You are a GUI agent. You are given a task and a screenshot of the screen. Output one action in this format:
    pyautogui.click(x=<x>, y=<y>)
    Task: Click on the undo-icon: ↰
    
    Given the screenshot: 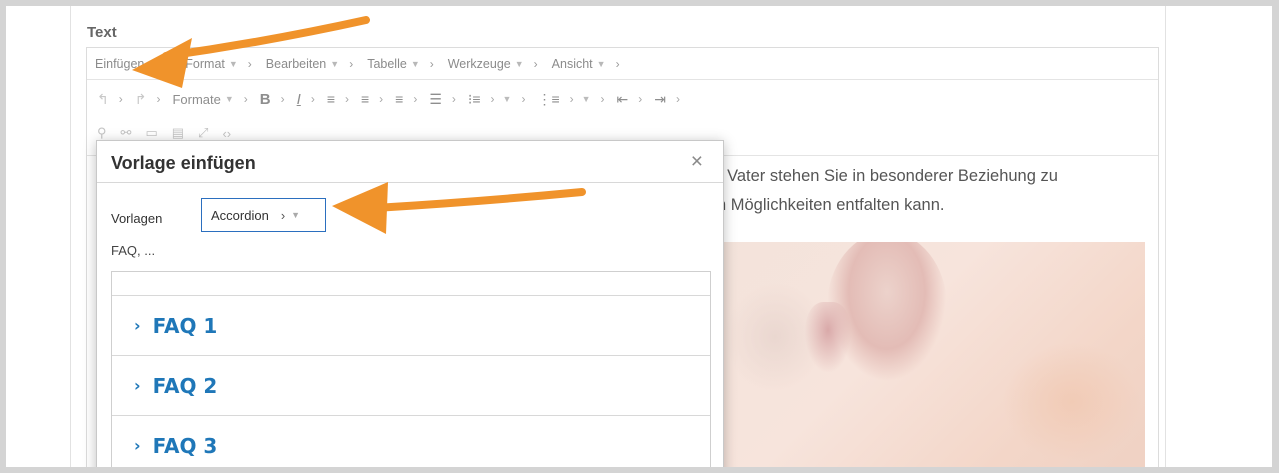 What is the action you would take?
    pyautogui.click(x=103, y=98)
    